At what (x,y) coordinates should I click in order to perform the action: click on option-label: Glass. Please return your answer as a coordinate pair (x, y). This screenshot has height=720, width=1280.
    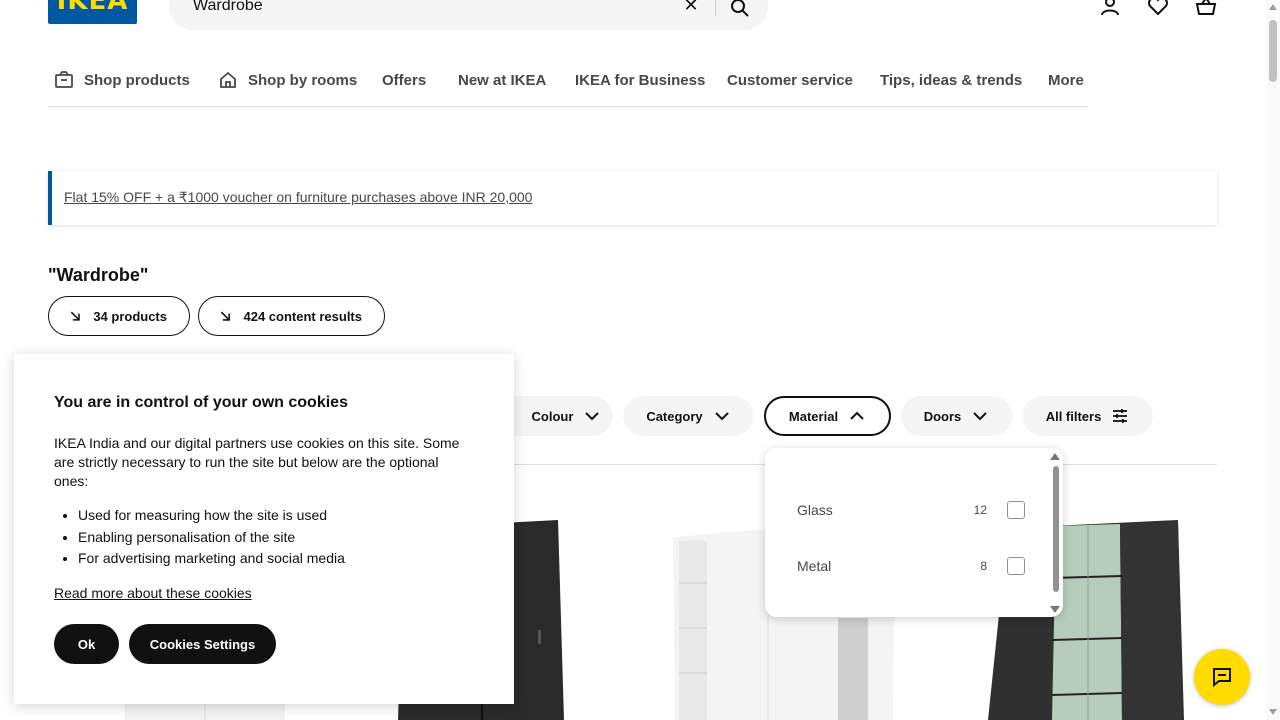
    Looking at the image, I should click on (815, 510).